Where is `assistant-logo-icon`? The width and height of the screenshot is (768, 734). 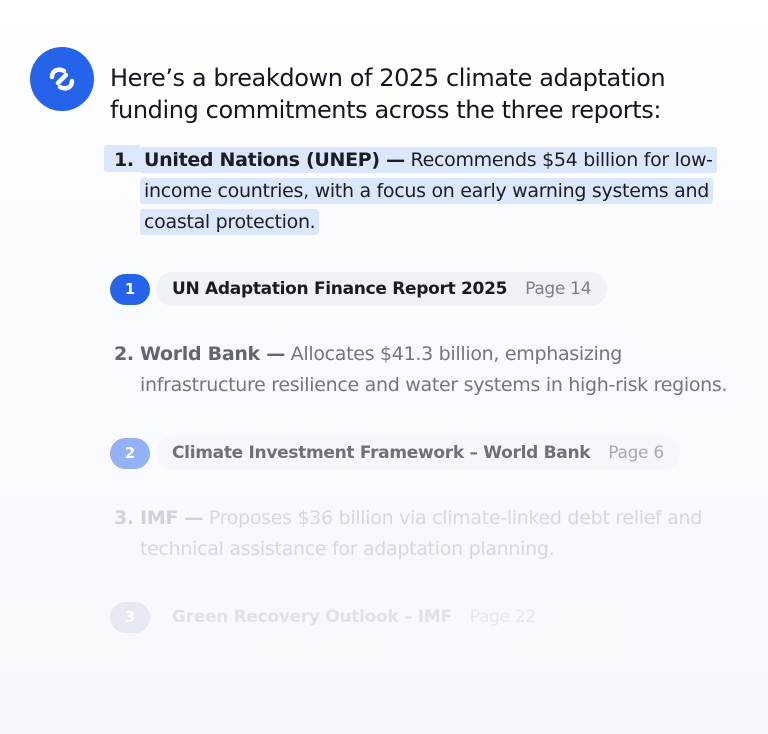 assistant-logo-icon is located at coordinates (62, 79).